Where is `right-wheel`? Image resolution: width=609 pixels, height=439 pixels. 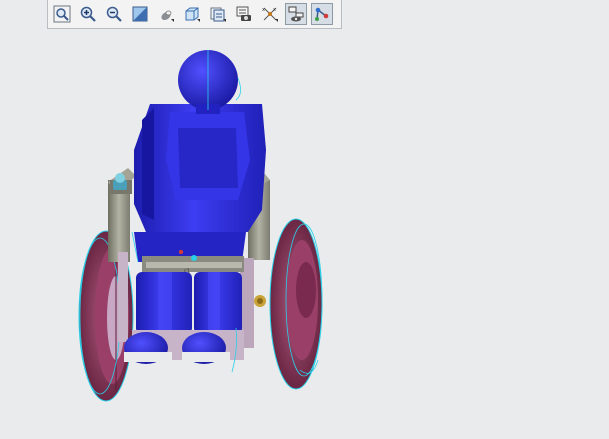 right-wheel is located at coordinates (296, 304).